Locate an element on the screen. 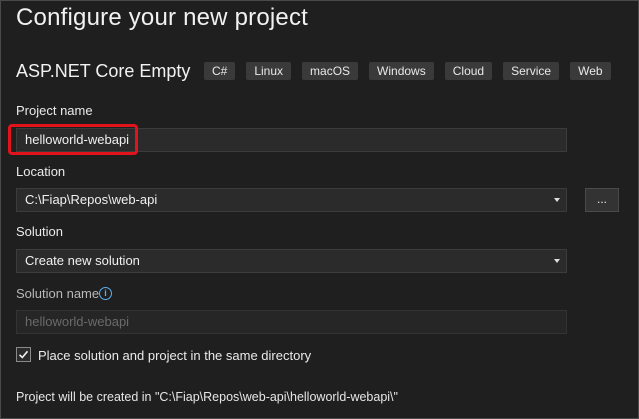  solution-name-label: Solution name is located at coordinates (58, 293).